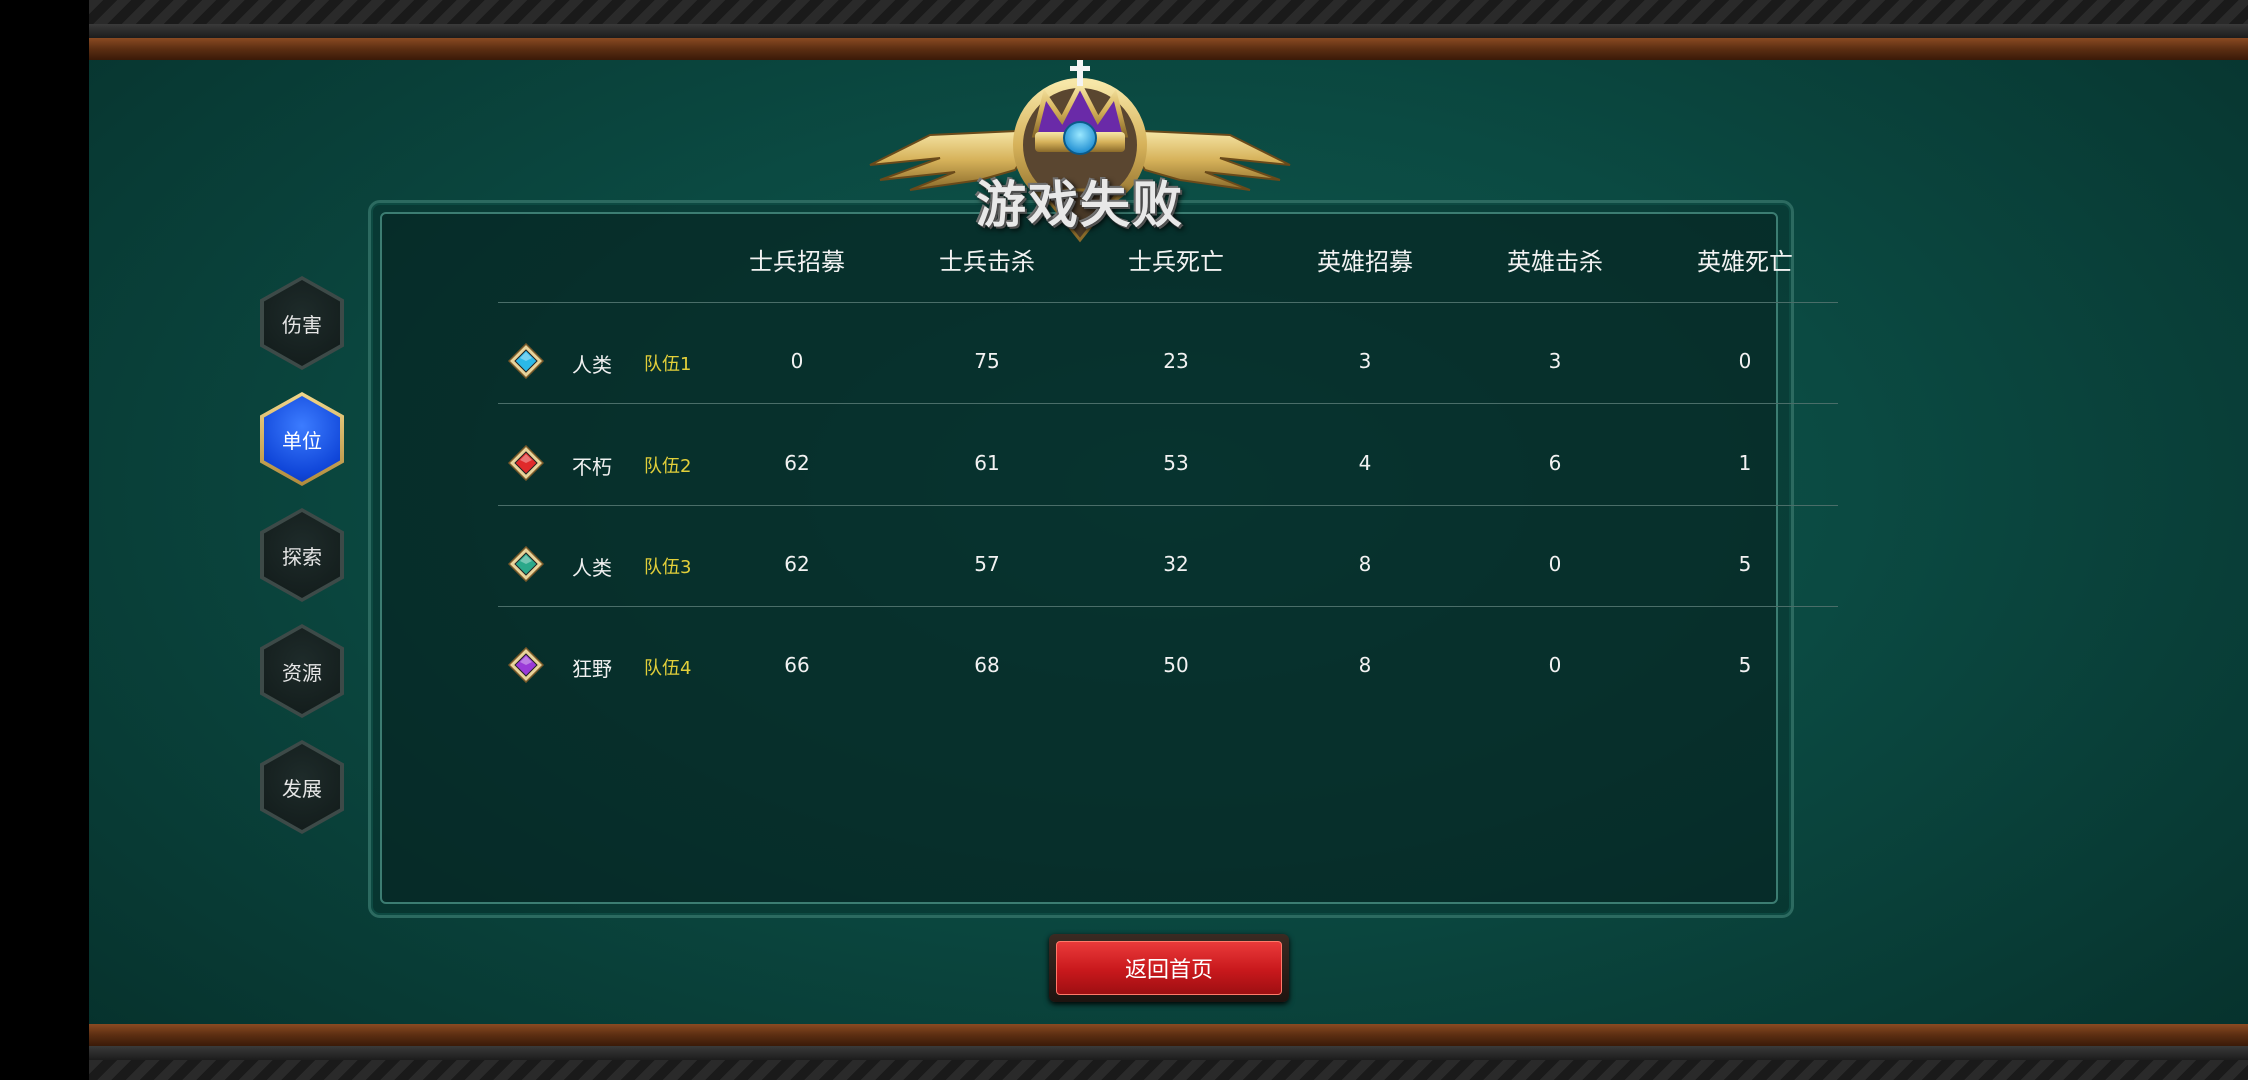  I want to click on bottom-border-pattern, so click(1168, 1070).